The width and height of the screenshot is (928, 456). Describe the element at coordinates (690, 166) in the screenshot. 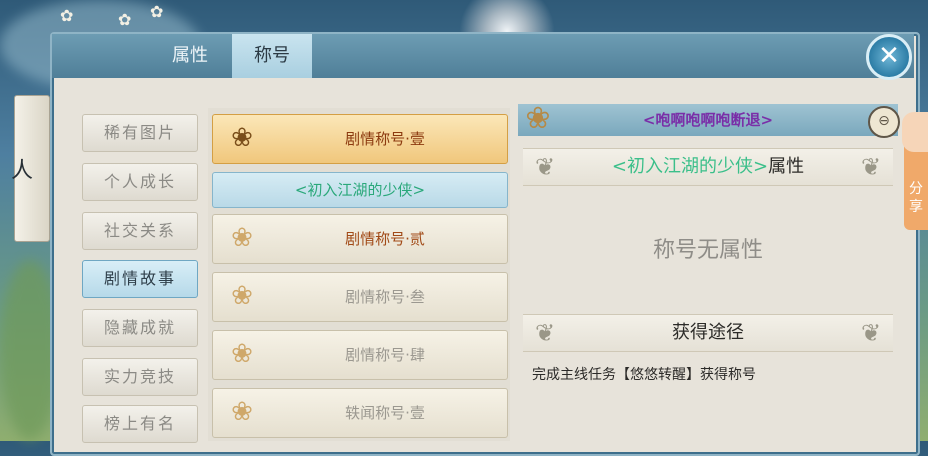

I see `attribute-title-name: <初入江湖的少侠>` at that location.